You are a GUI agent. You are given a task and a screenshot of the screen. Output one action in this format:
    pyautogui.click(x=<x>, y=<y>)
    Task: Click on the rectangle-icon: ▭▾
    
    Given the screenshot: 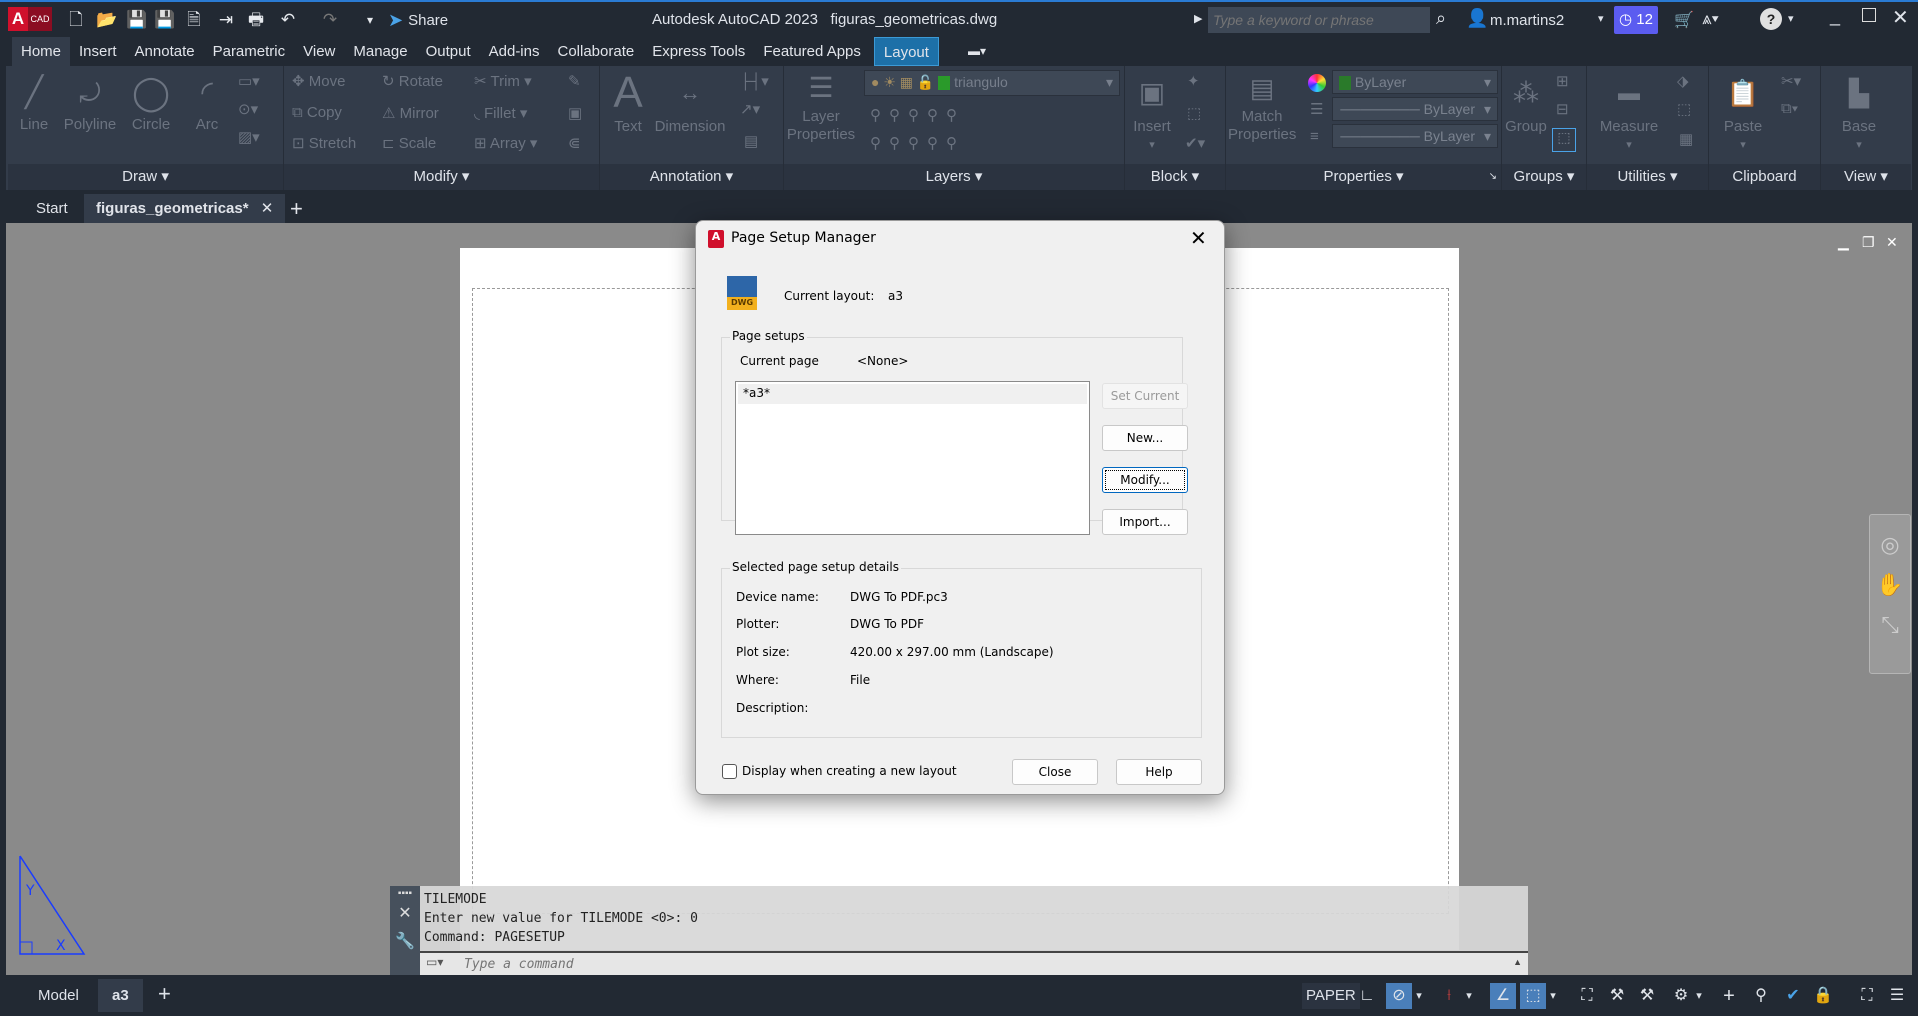 What is the action you would take?
    pyautogui.click(x=249, y=81)
    